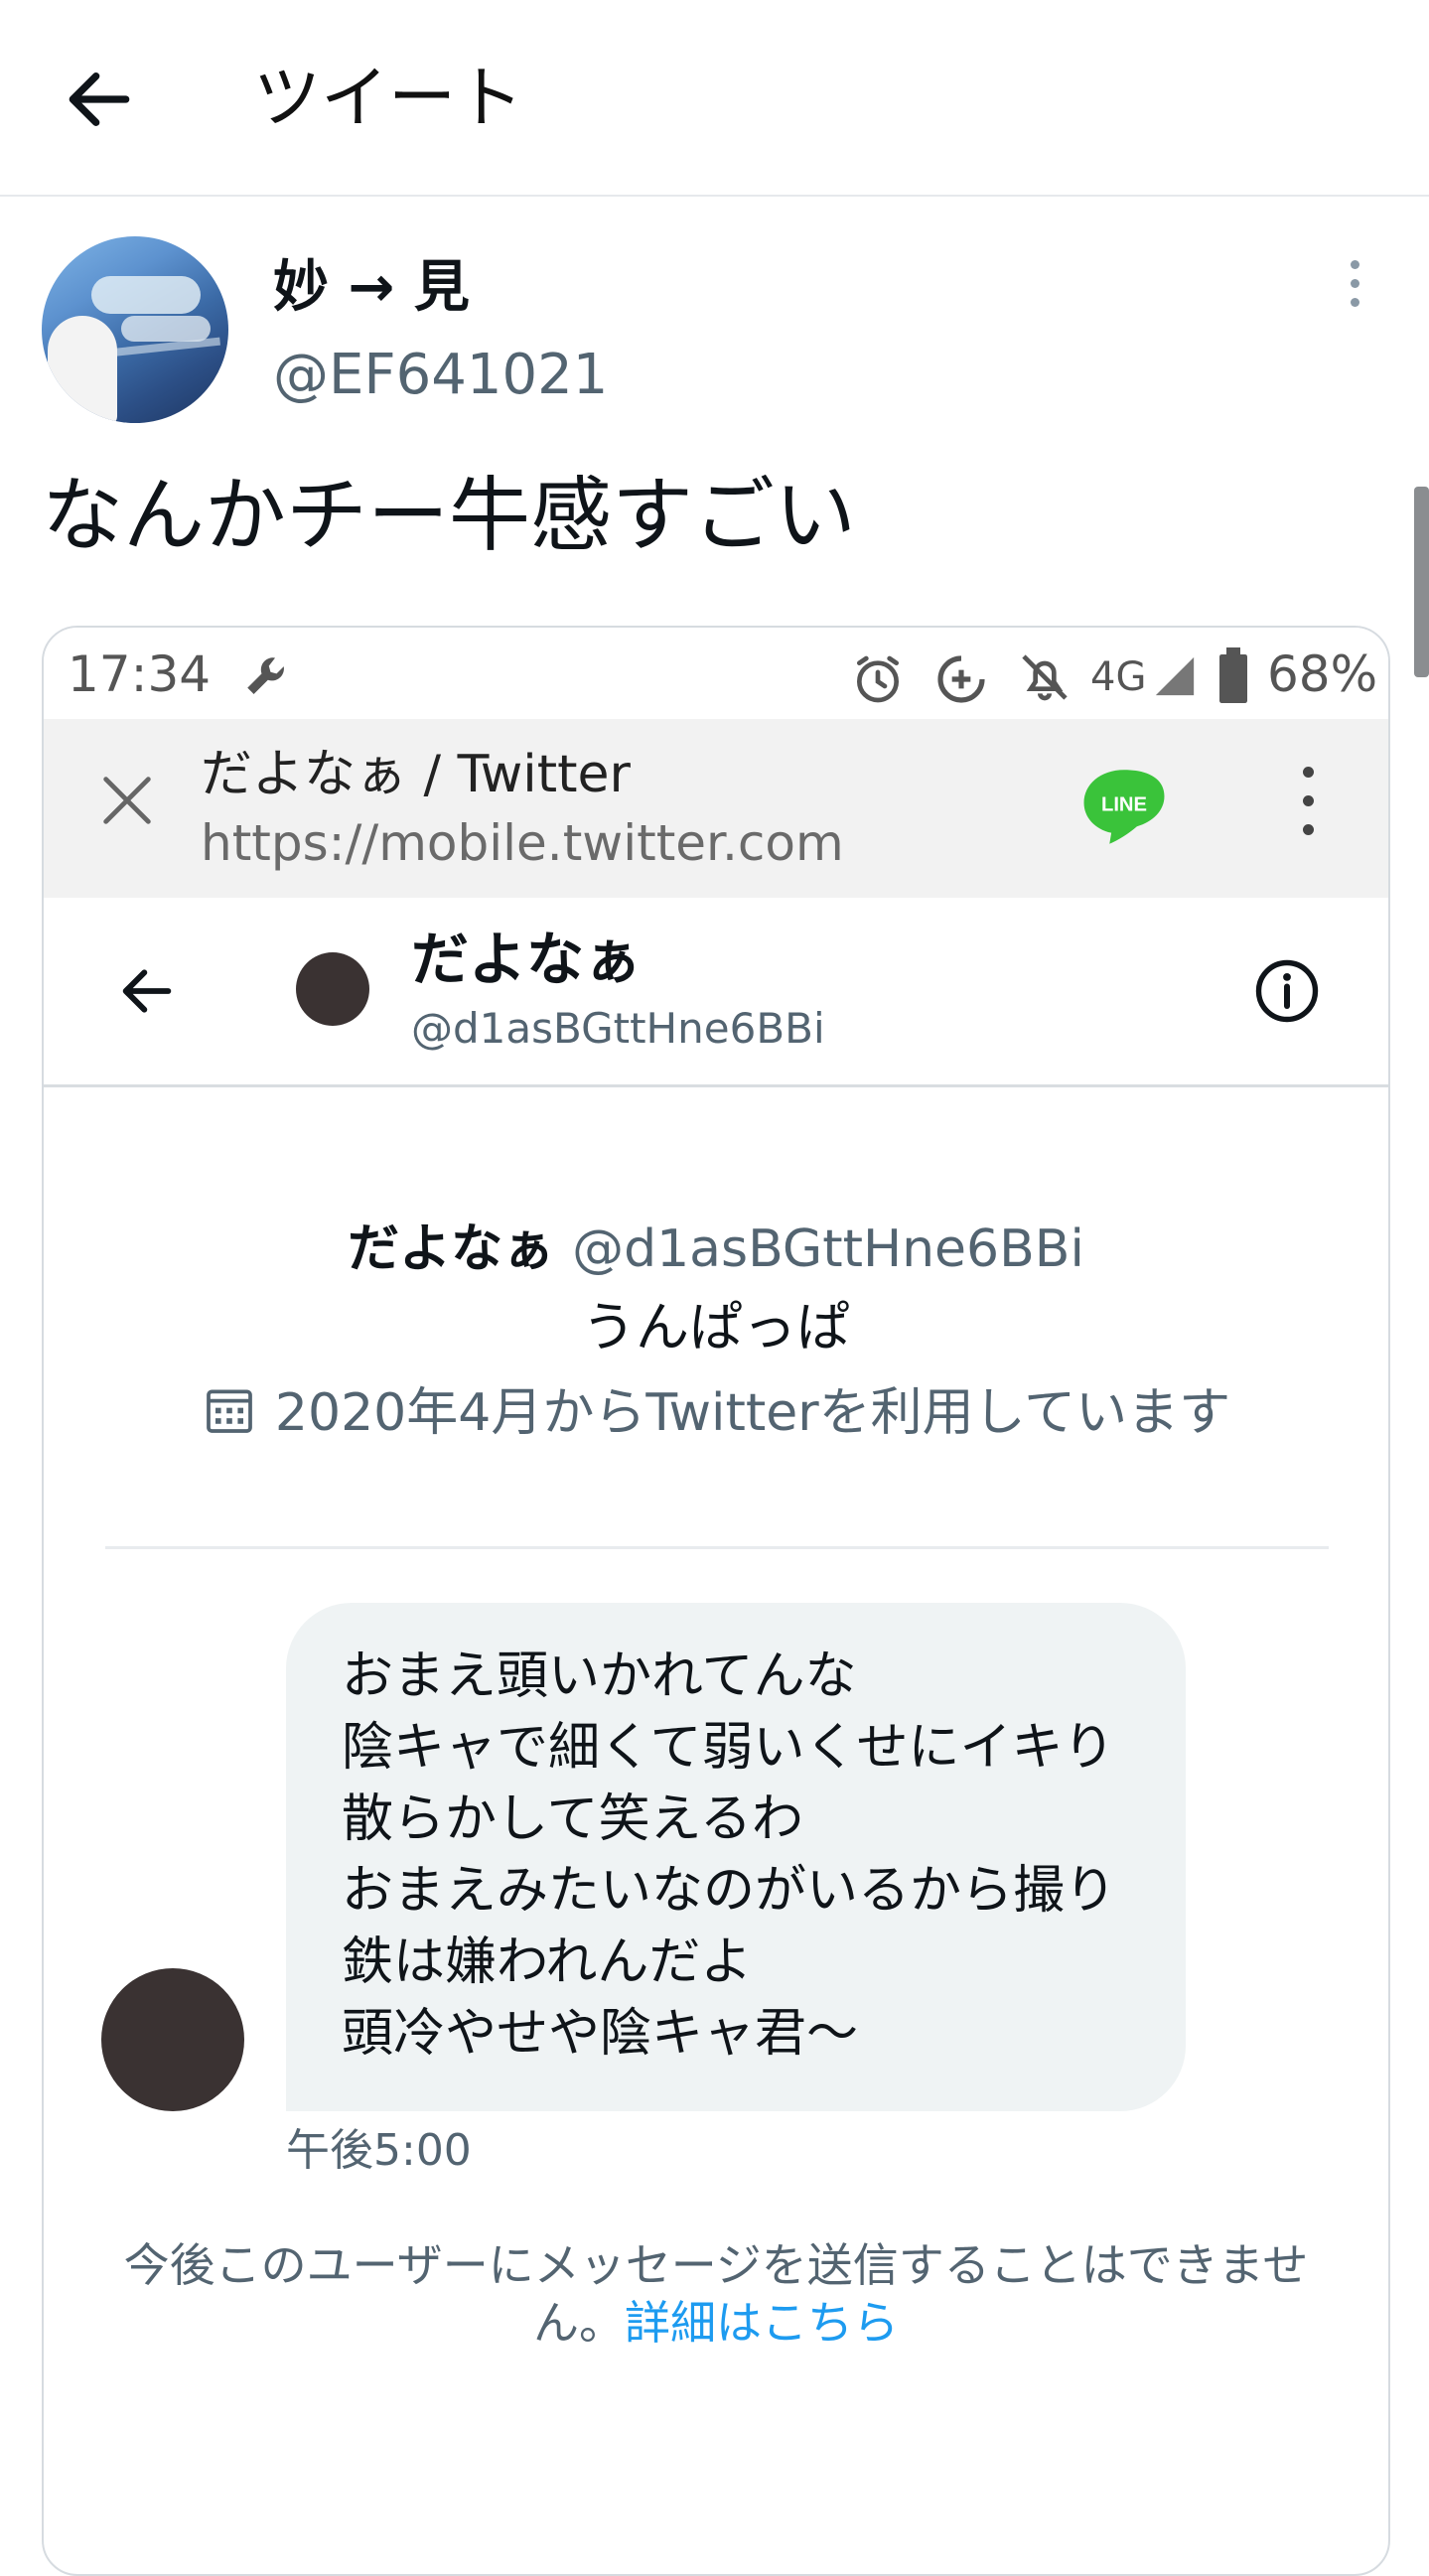 The width and height of the screenshot is (1429, 2576). What do you see at coordinates (762, 2323) in the screenshot?
I see `learn-more-link: 詳細はこちら` at bounding box center [762, 2323].